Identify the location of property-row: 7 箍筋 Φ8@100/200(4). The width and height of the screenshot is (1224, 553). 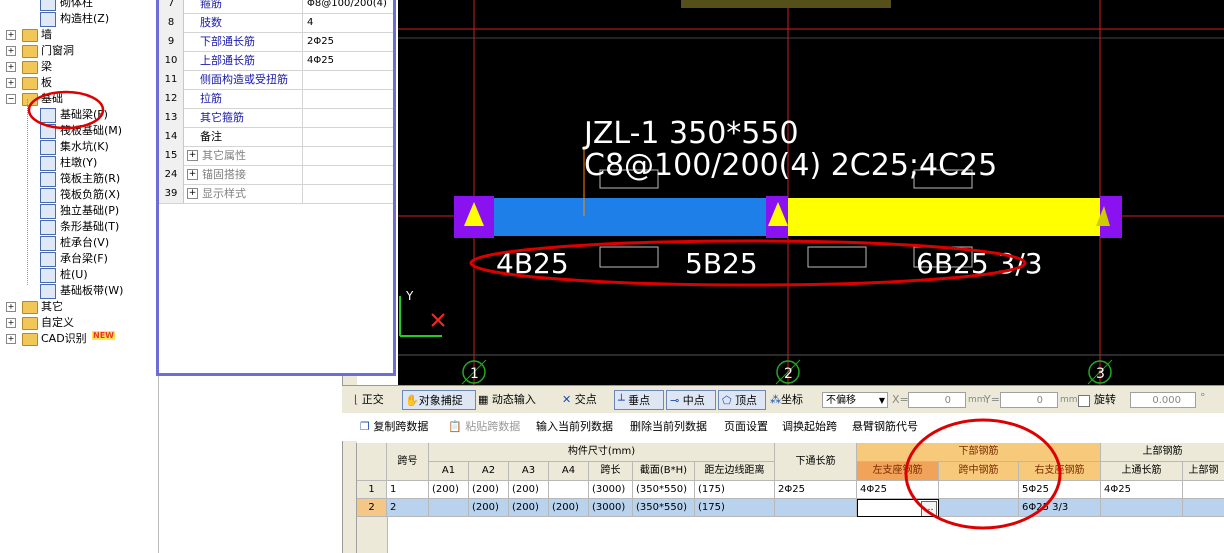
(276, 7).